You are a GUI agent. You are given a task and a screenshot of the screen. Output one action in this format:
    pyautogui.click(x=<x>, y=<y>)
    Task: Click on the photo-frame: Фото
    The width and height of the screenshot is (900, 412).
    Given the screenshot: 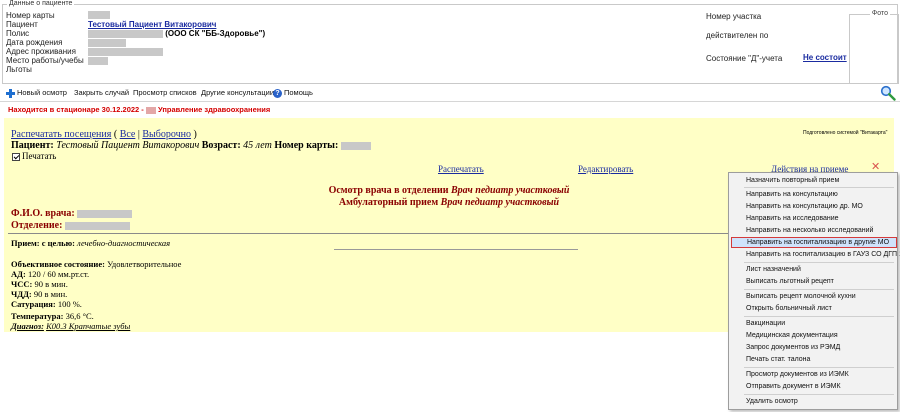 What is the action you would take?
    pyautogui.click(x=874, y=47)
    